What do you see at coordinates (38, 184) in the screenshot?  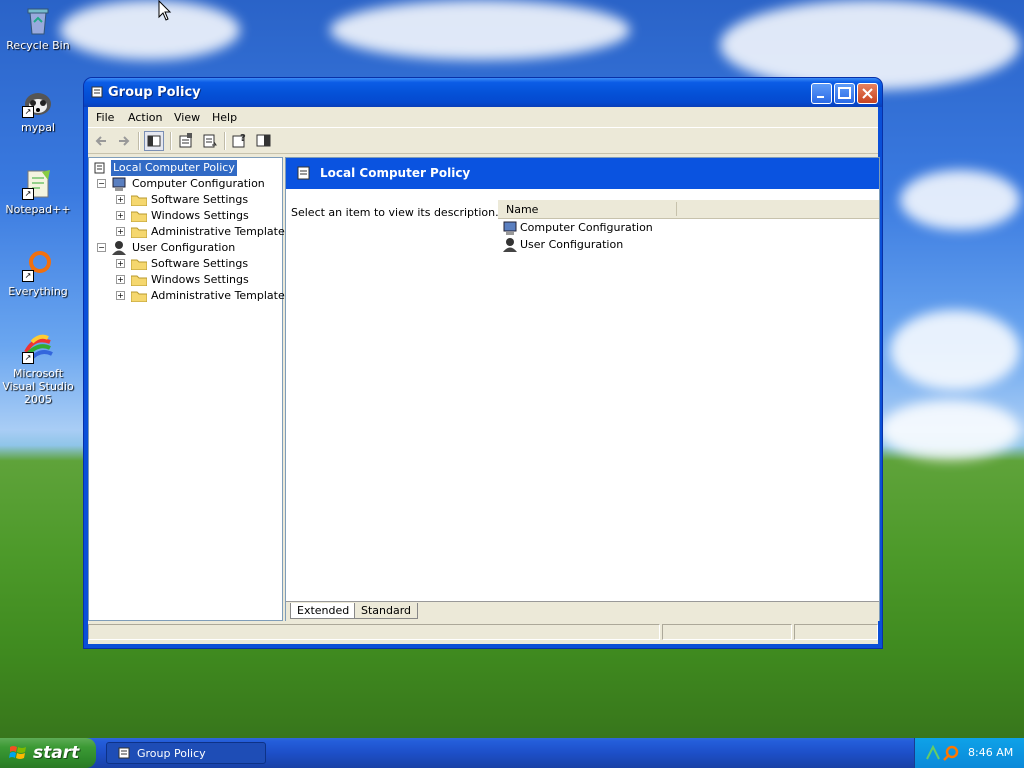 I see `notepadpp-icon: ↗` at bounding box center [38, 184].